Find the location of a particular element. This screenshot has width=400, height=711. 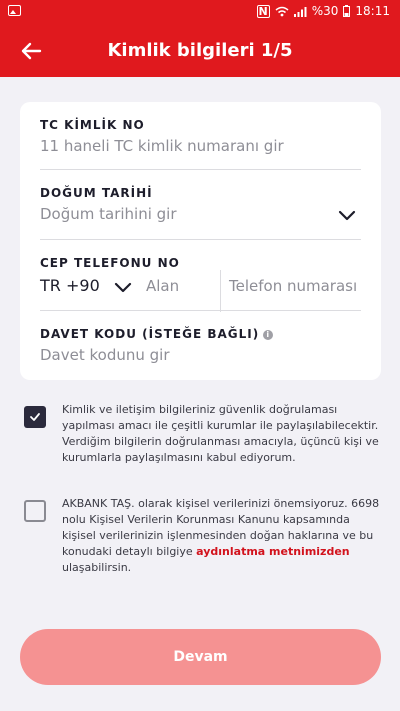

app-header: Kimlik bilgileri 1/5 is located at coordinates (200, 50).